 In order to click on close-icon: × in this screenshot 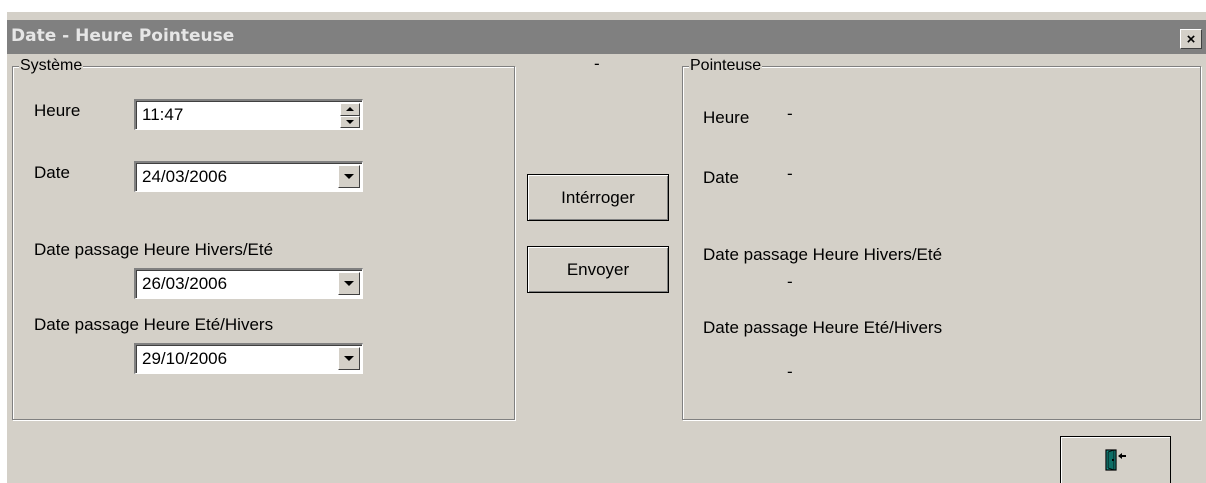, I will do `click(1191, 39)`.